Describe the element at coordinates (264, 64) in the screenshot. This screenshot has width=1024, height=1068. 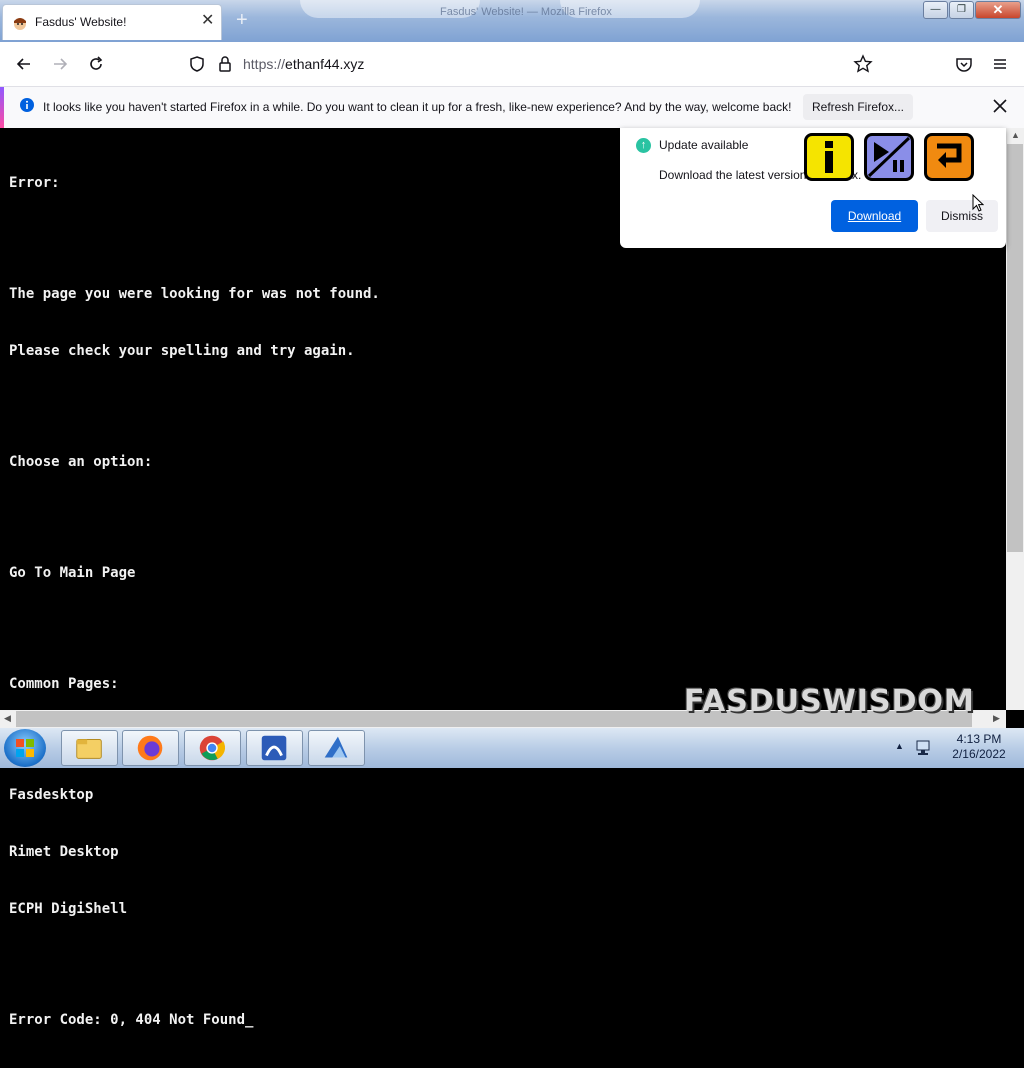
I see `url-scheme: https://` at that location.